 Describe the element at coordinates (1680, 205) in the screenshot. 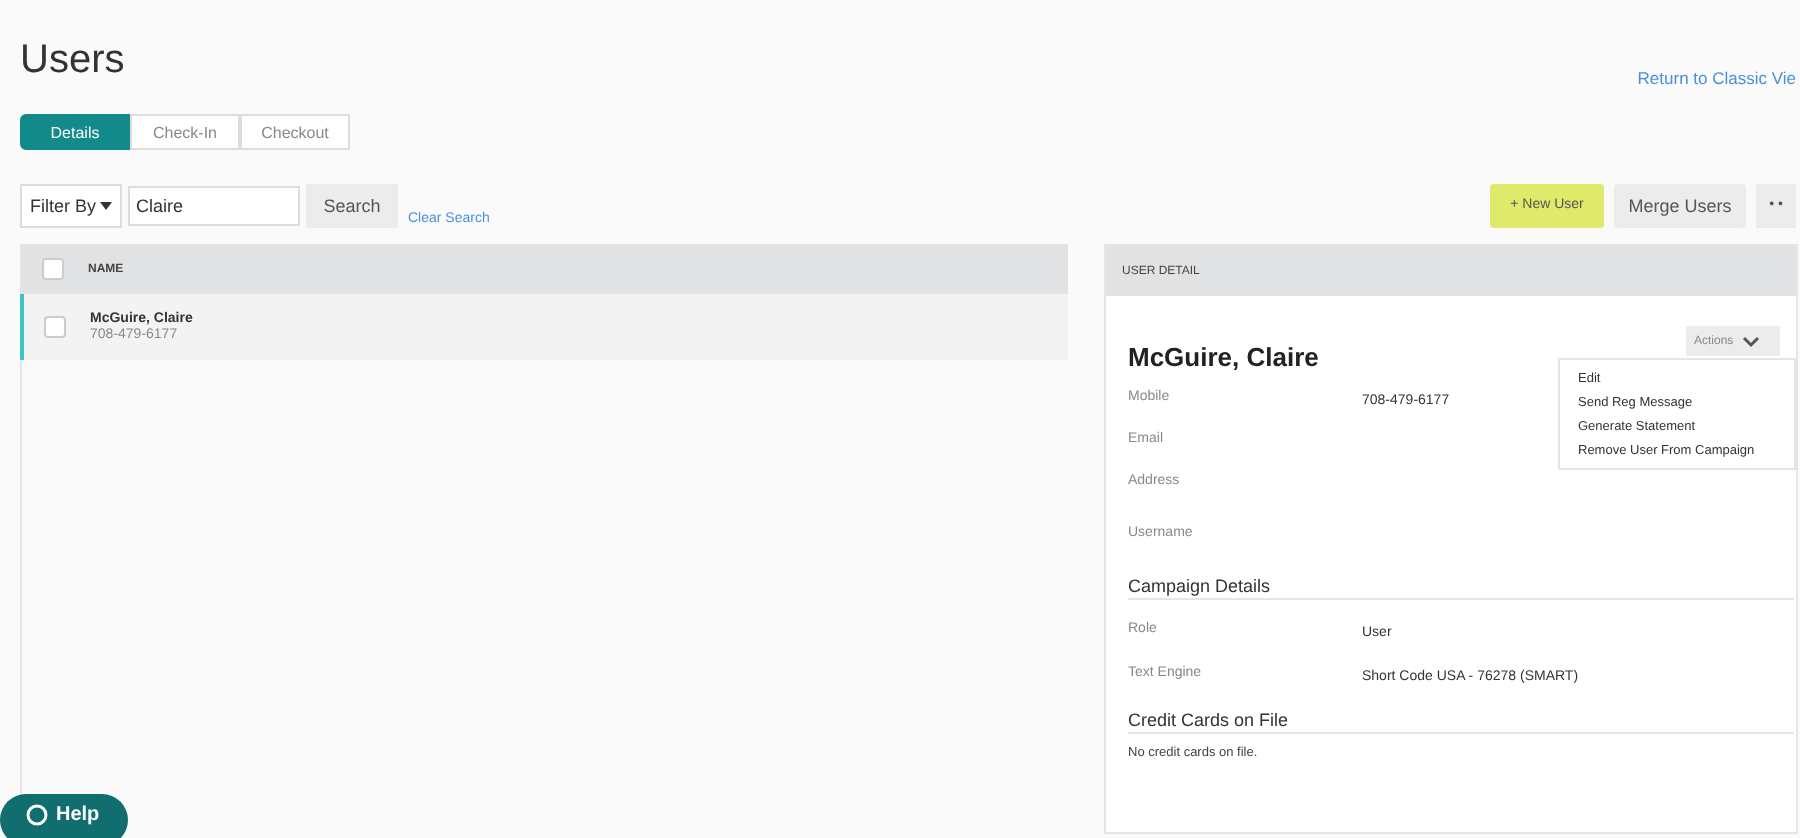

I see `merge-users-button: Merge Users` at that location.